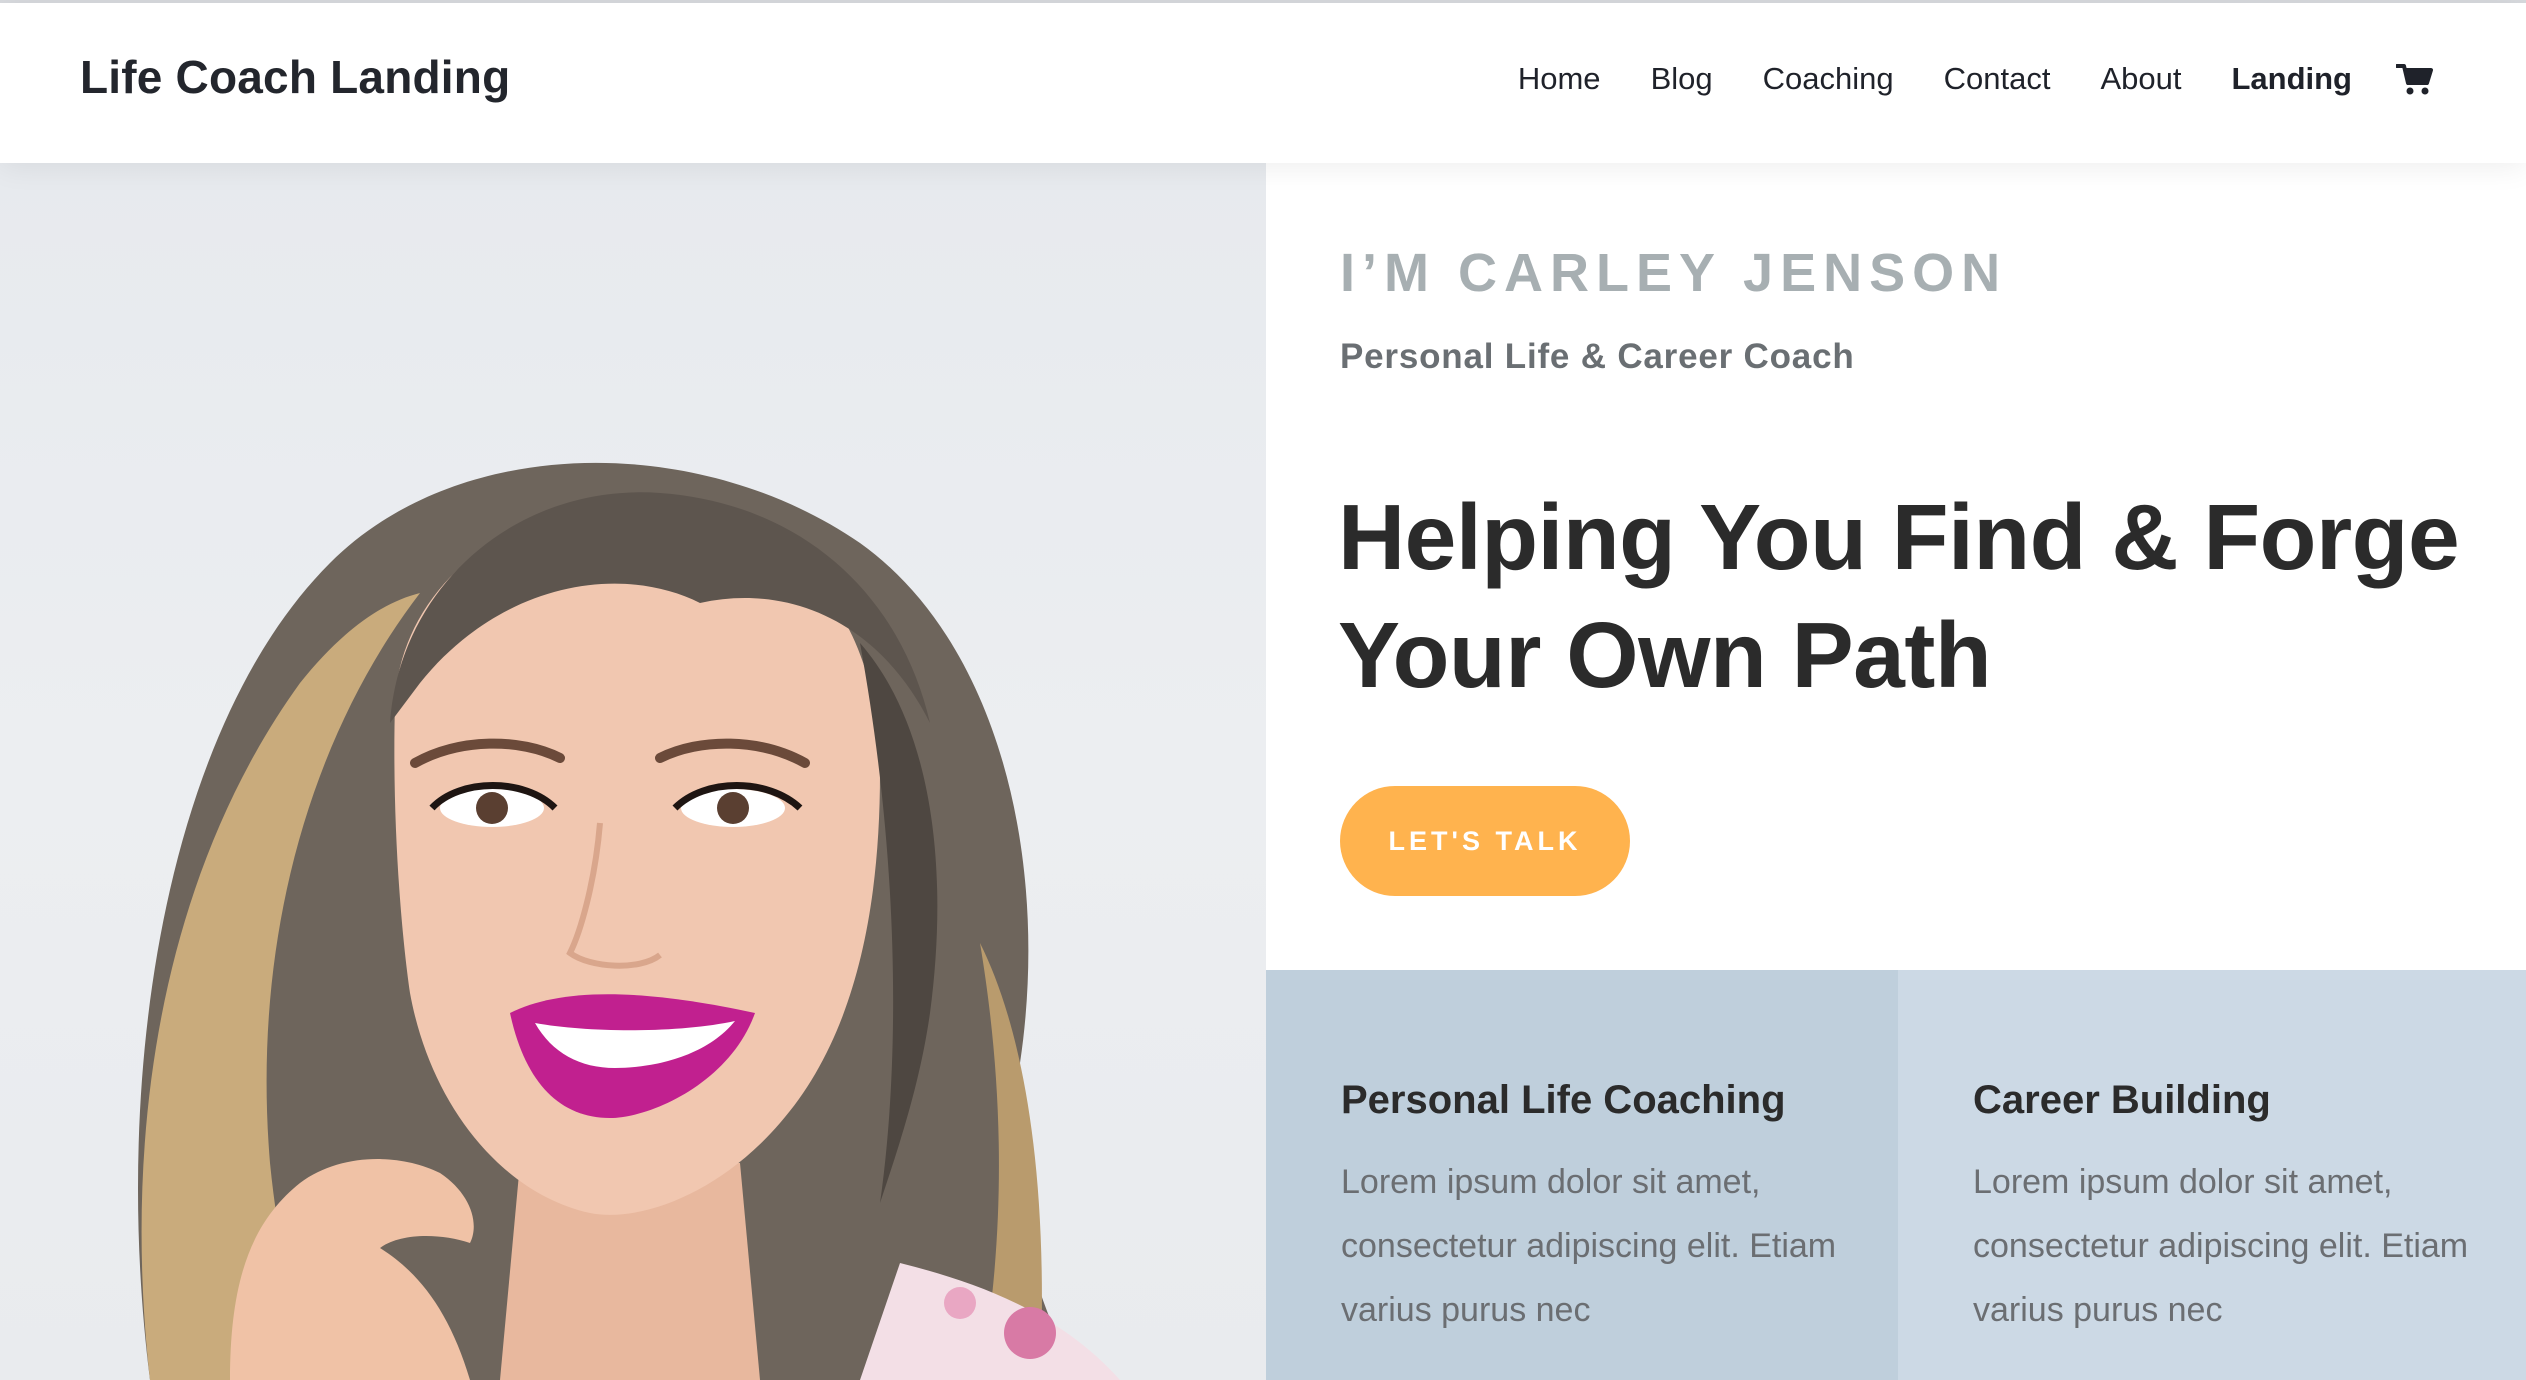  Describe the element at coordinates (1559, 79) in the screenshot. I see `nav-item-home: Home` at that location.